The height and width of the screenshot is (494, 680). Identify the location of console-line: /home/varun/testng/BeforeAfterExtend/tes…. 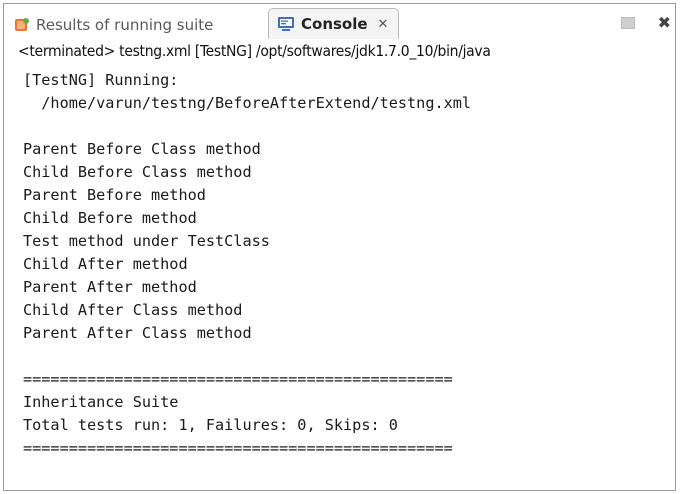
(247, 103).